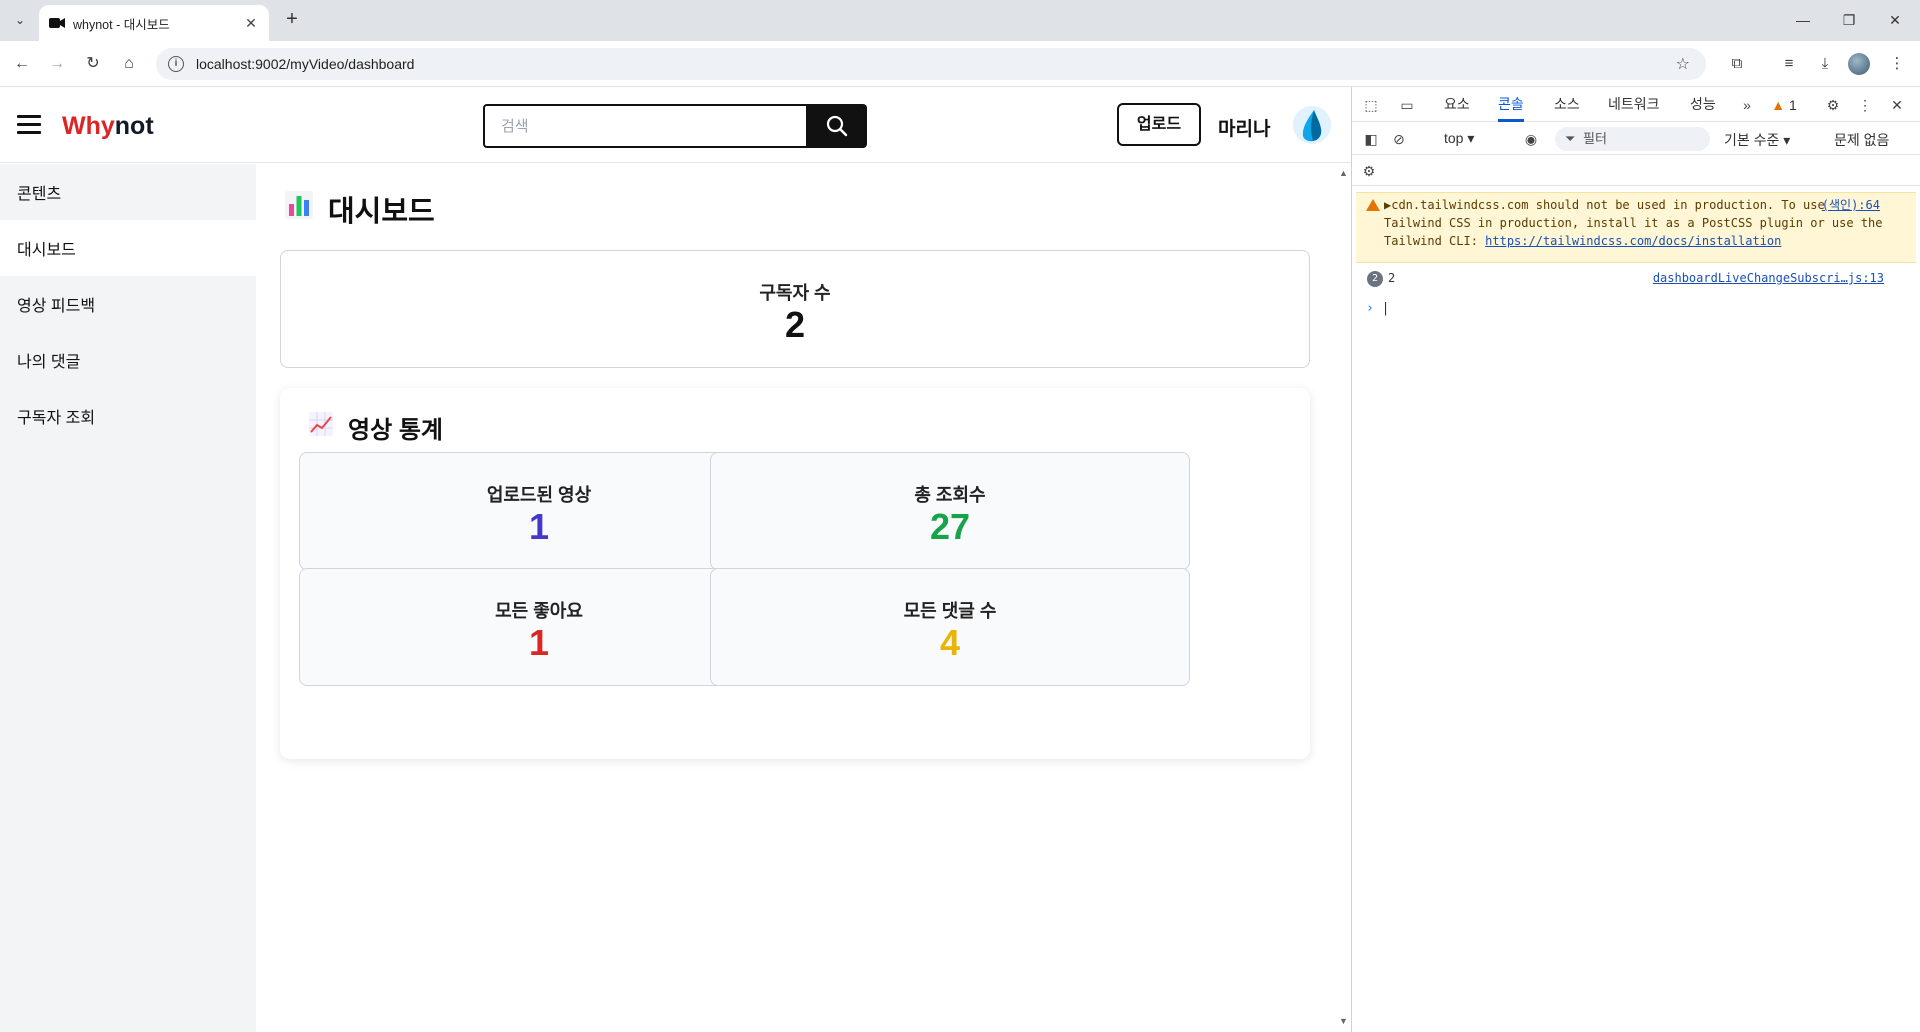  Describe the element at coordinates (321, 427) in the screenshot. I see `trending-chart-icon` at that location.